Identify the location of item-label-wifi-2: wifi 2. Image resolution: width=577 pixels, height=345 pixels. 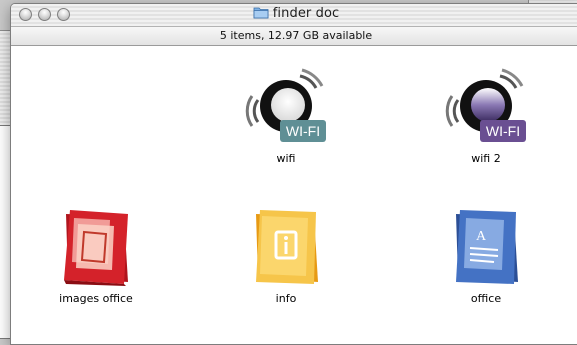
(486, 158).